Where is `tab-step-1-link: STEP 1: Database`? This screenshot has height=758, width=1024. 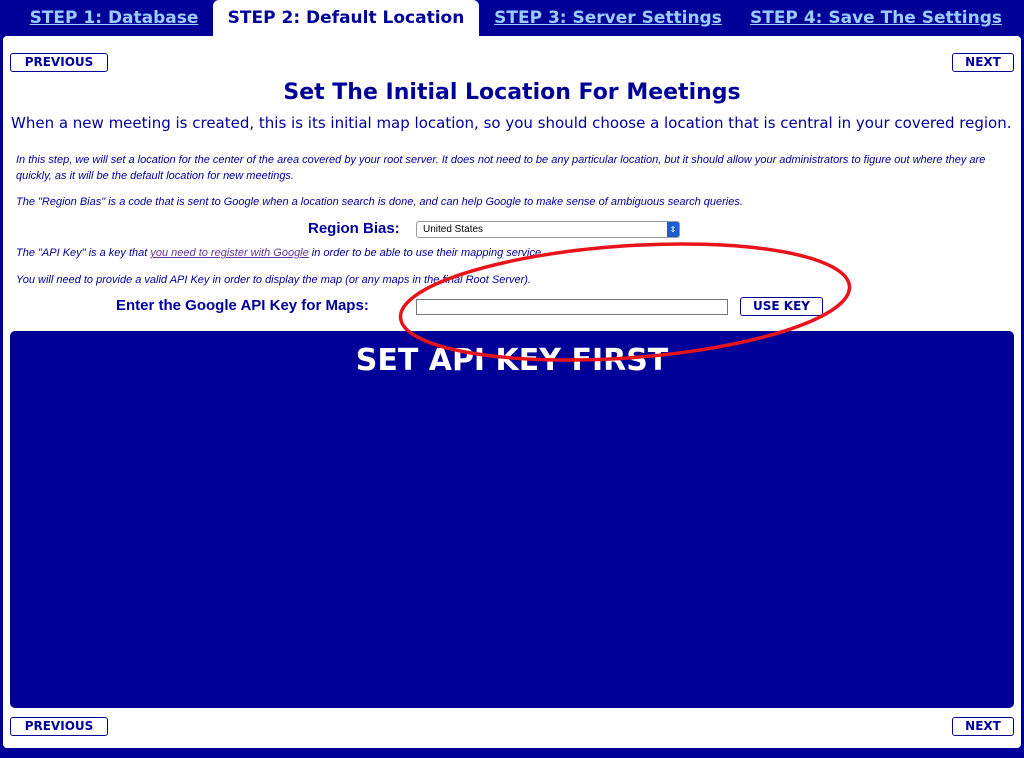
tab-step-1-link: STEP 1: Database is located at coordinates (114, 18).